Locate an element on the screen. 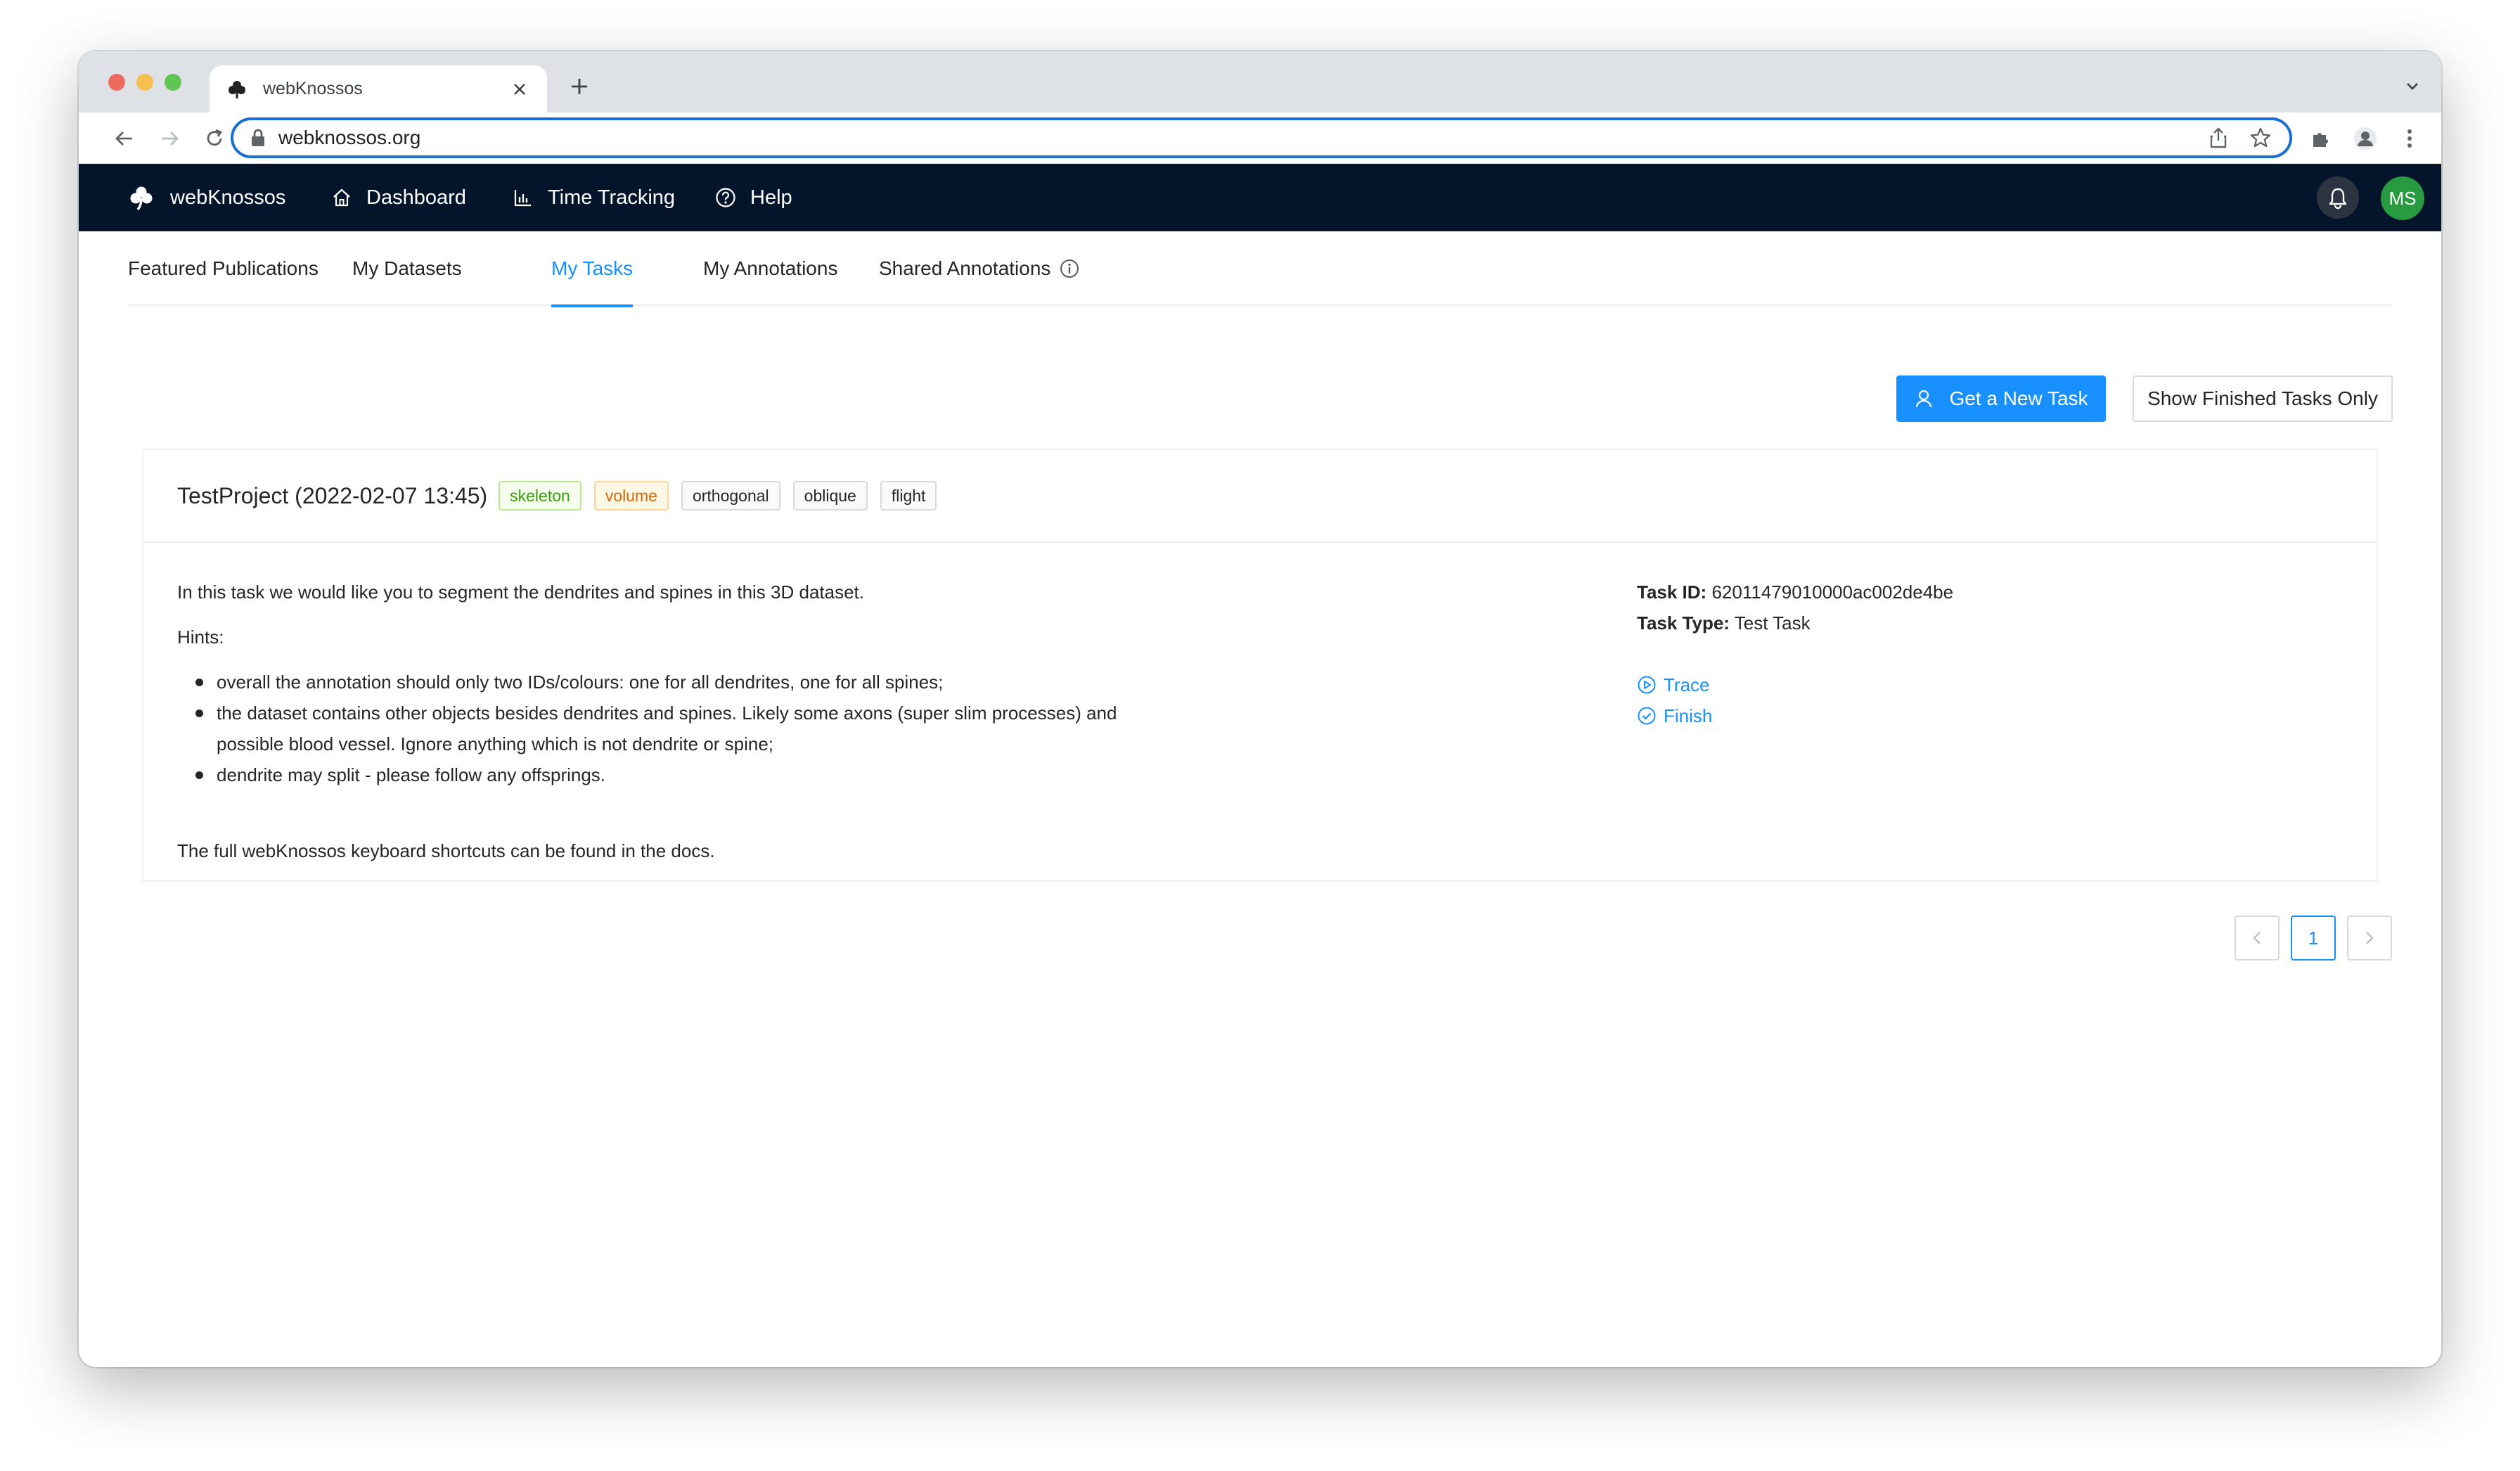 This screenshot has width=2520, height=1471. browser-tab-title: webKnossos is located at coordinates (313, 88).